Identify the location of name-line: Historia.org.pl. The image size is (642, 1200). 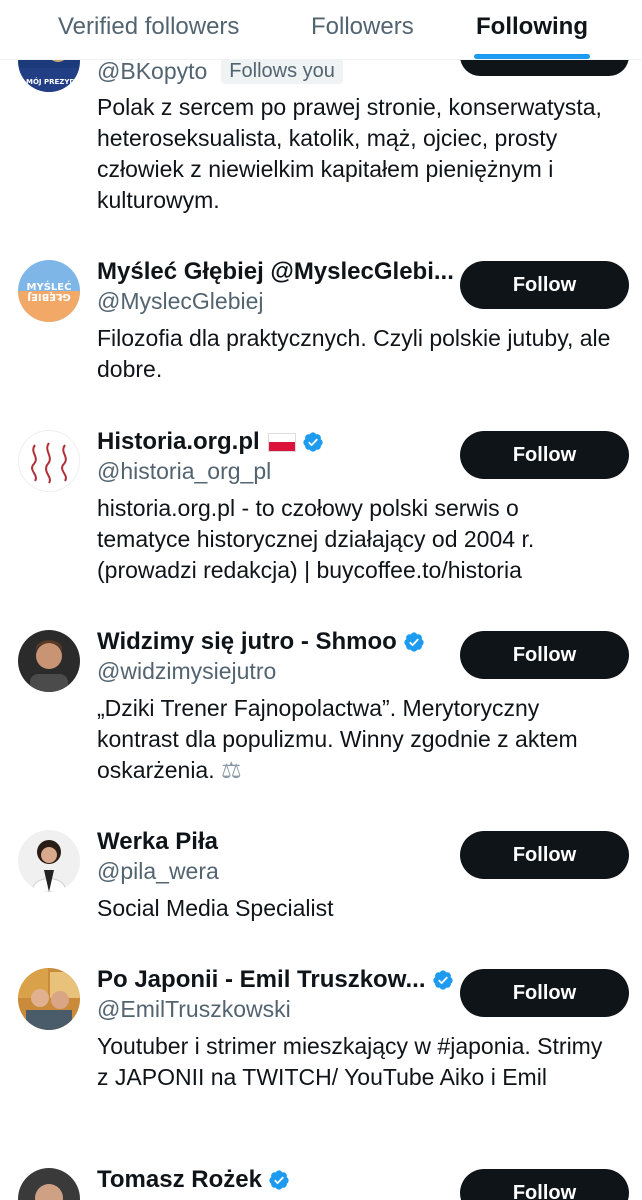
(210, 442).